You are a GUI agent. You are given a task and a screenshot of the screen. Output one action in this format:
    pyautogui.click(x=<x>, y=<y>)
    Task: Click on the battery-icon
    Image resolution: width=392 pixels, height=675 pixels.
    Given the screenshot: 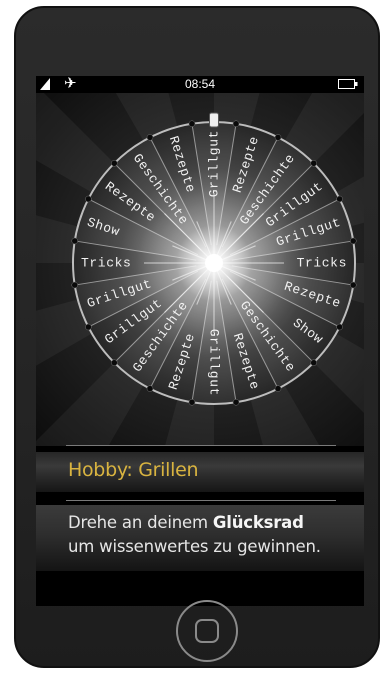 What is the action you would take?
    pyautogui.click(x=348, y=84)
    